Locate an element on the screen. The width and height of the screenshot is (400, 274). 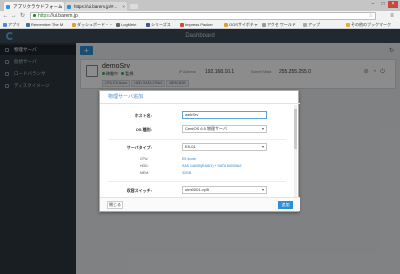
tab-inactive: https://ui.barem.jp/#... × is located at coordinates (96, 6).